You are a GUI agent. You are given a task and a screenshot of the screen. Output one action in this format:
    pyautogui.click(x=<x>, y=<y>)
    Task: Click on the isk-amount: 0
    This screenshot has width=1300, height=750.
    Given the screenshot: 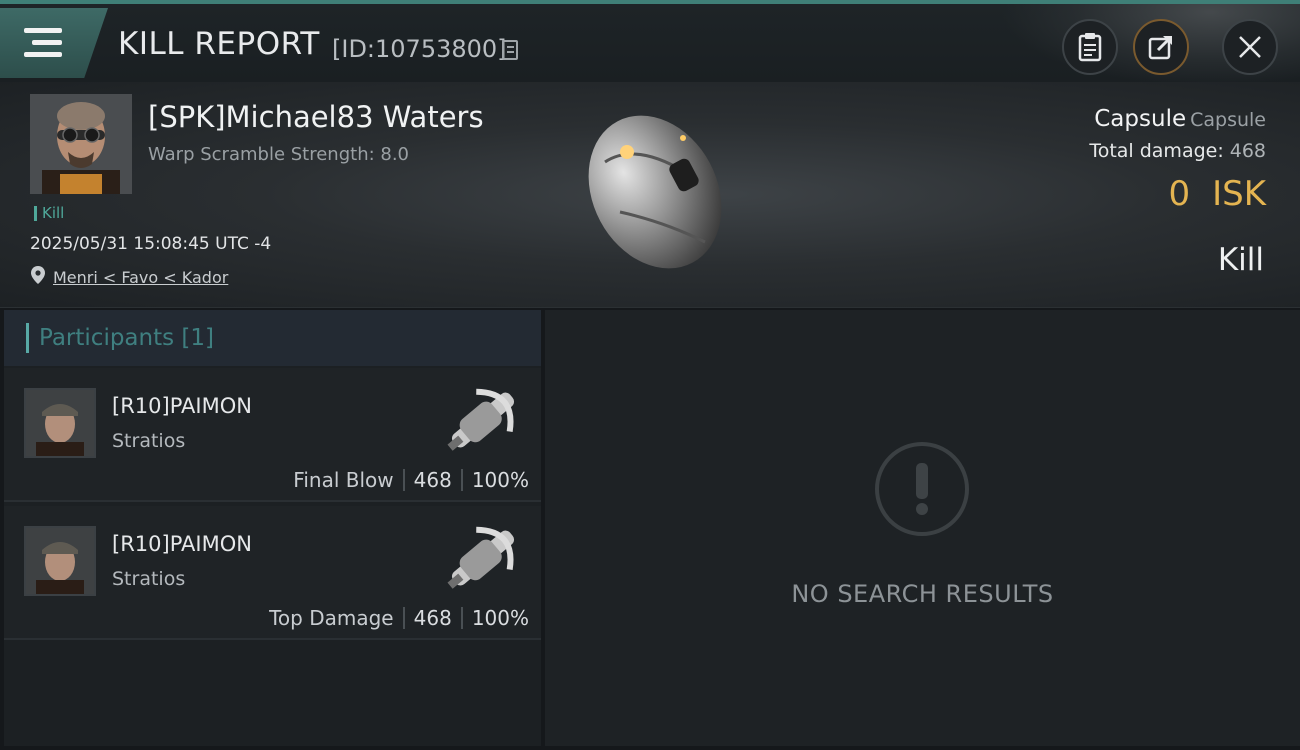 What is the action you would take?
    pyautogui.click(x=1179, y=194)
    